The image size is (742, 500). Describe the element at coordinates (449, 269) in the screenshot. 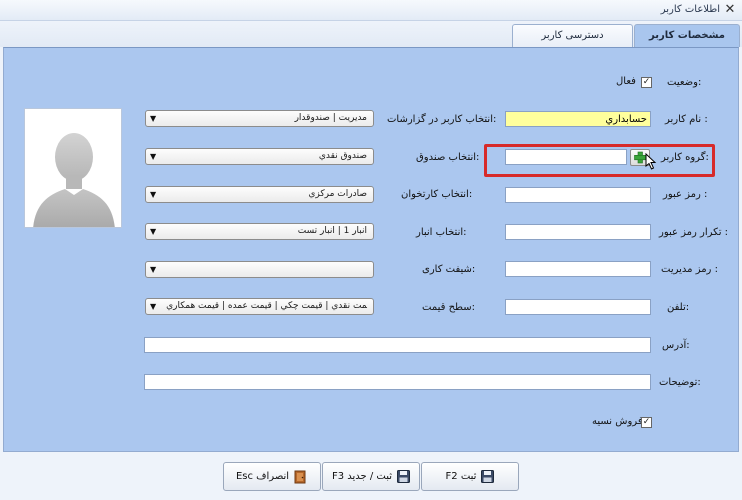

I see `shift-label: شیفت کاری:` at that location.